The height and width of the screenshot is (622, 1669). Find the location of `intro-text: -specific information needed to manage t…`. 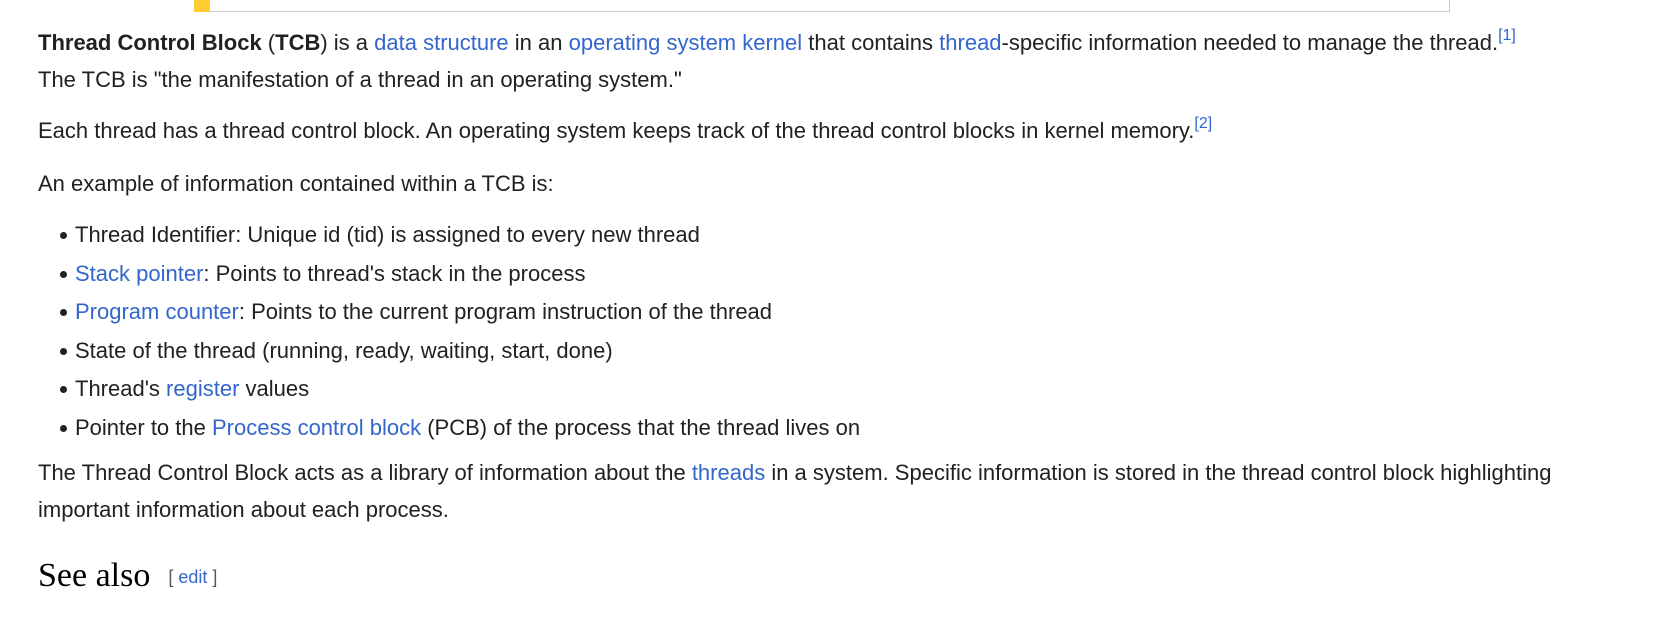

intro-text: -specific information needed to manage t… is located at coordinates (1250, 42).